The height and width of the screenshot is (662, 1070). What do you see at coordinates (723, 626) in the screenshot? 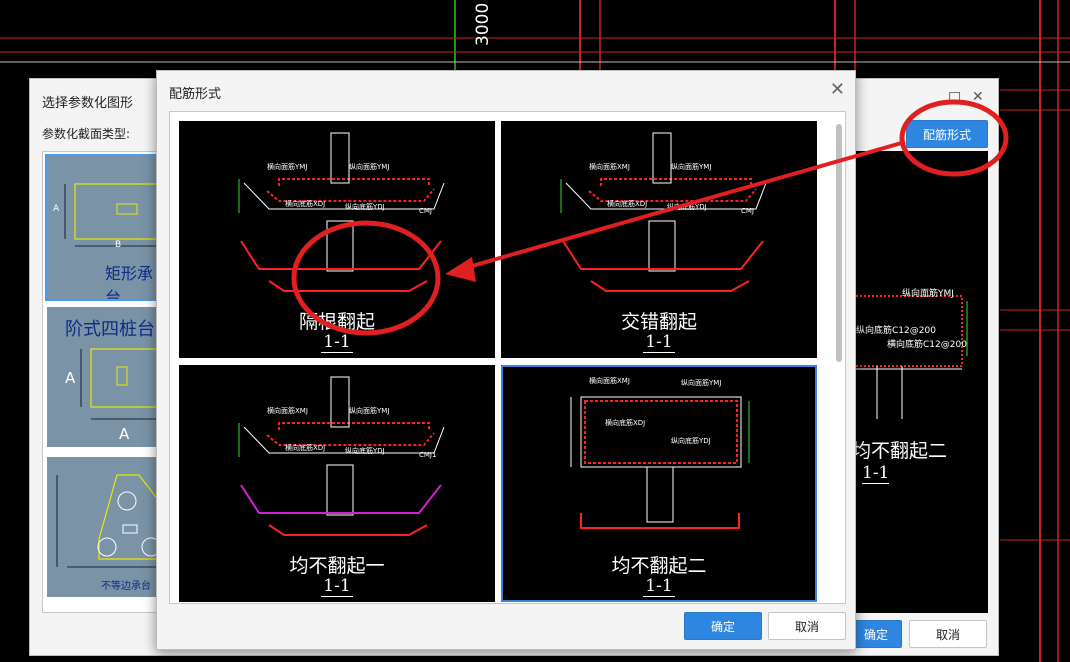
I see `ok-button: 确定` at bounding box center [723, 626].